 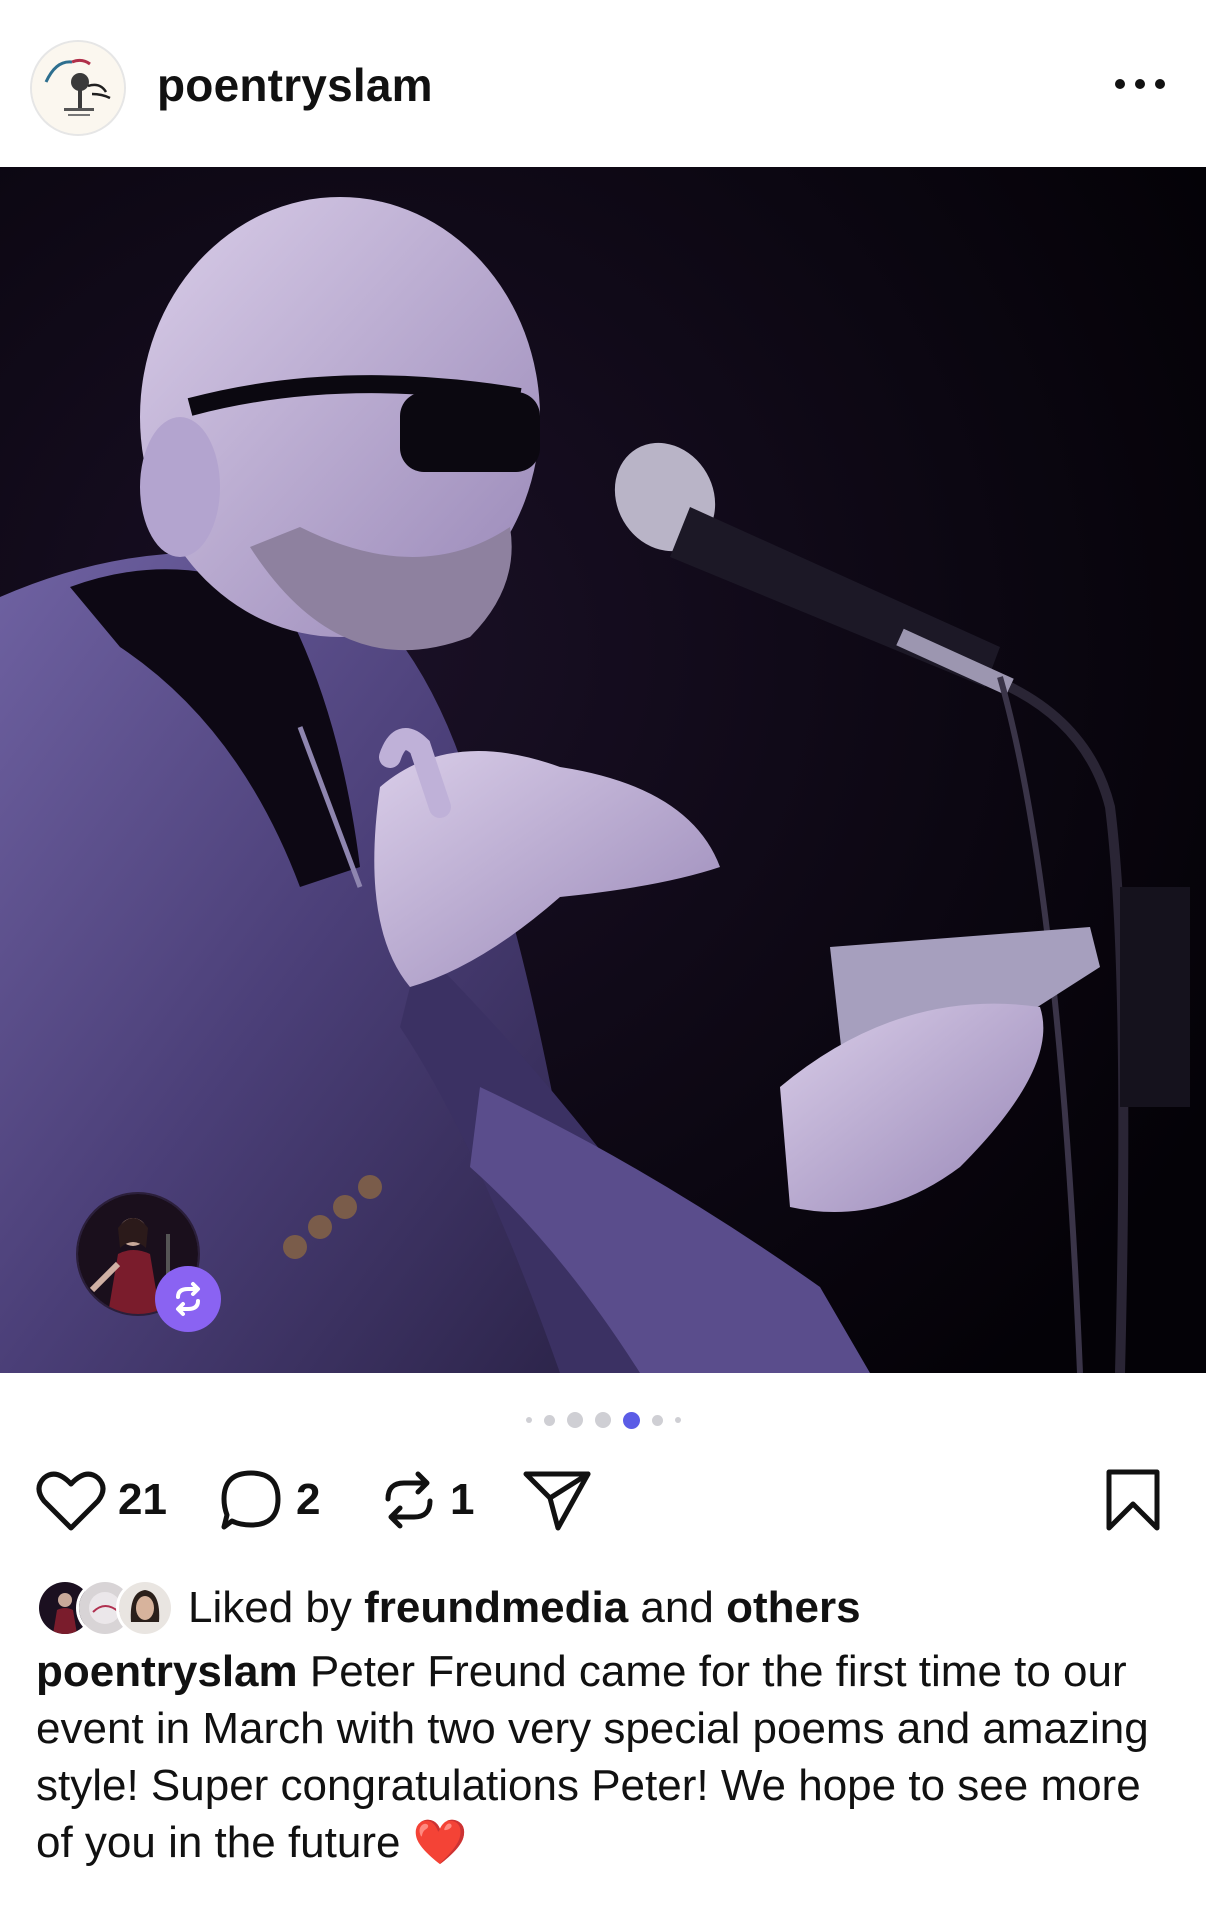 I want to click on like-button: 21, so click(x=101, y=1500).